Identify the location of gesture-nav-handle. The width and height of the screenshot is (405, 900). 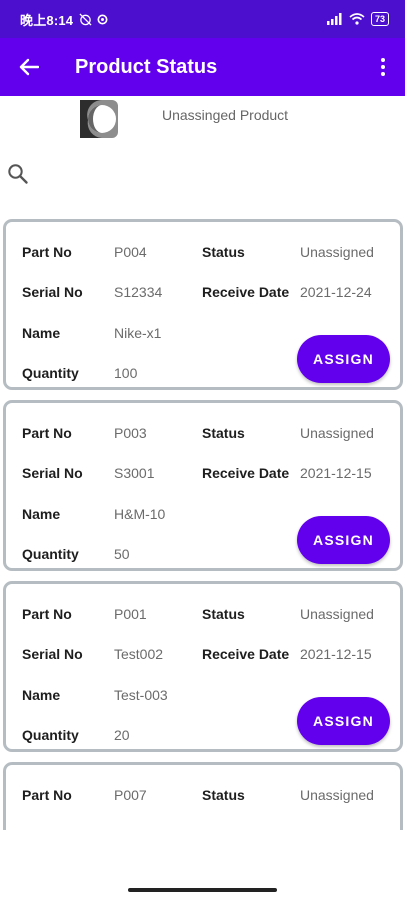
(202, 890).